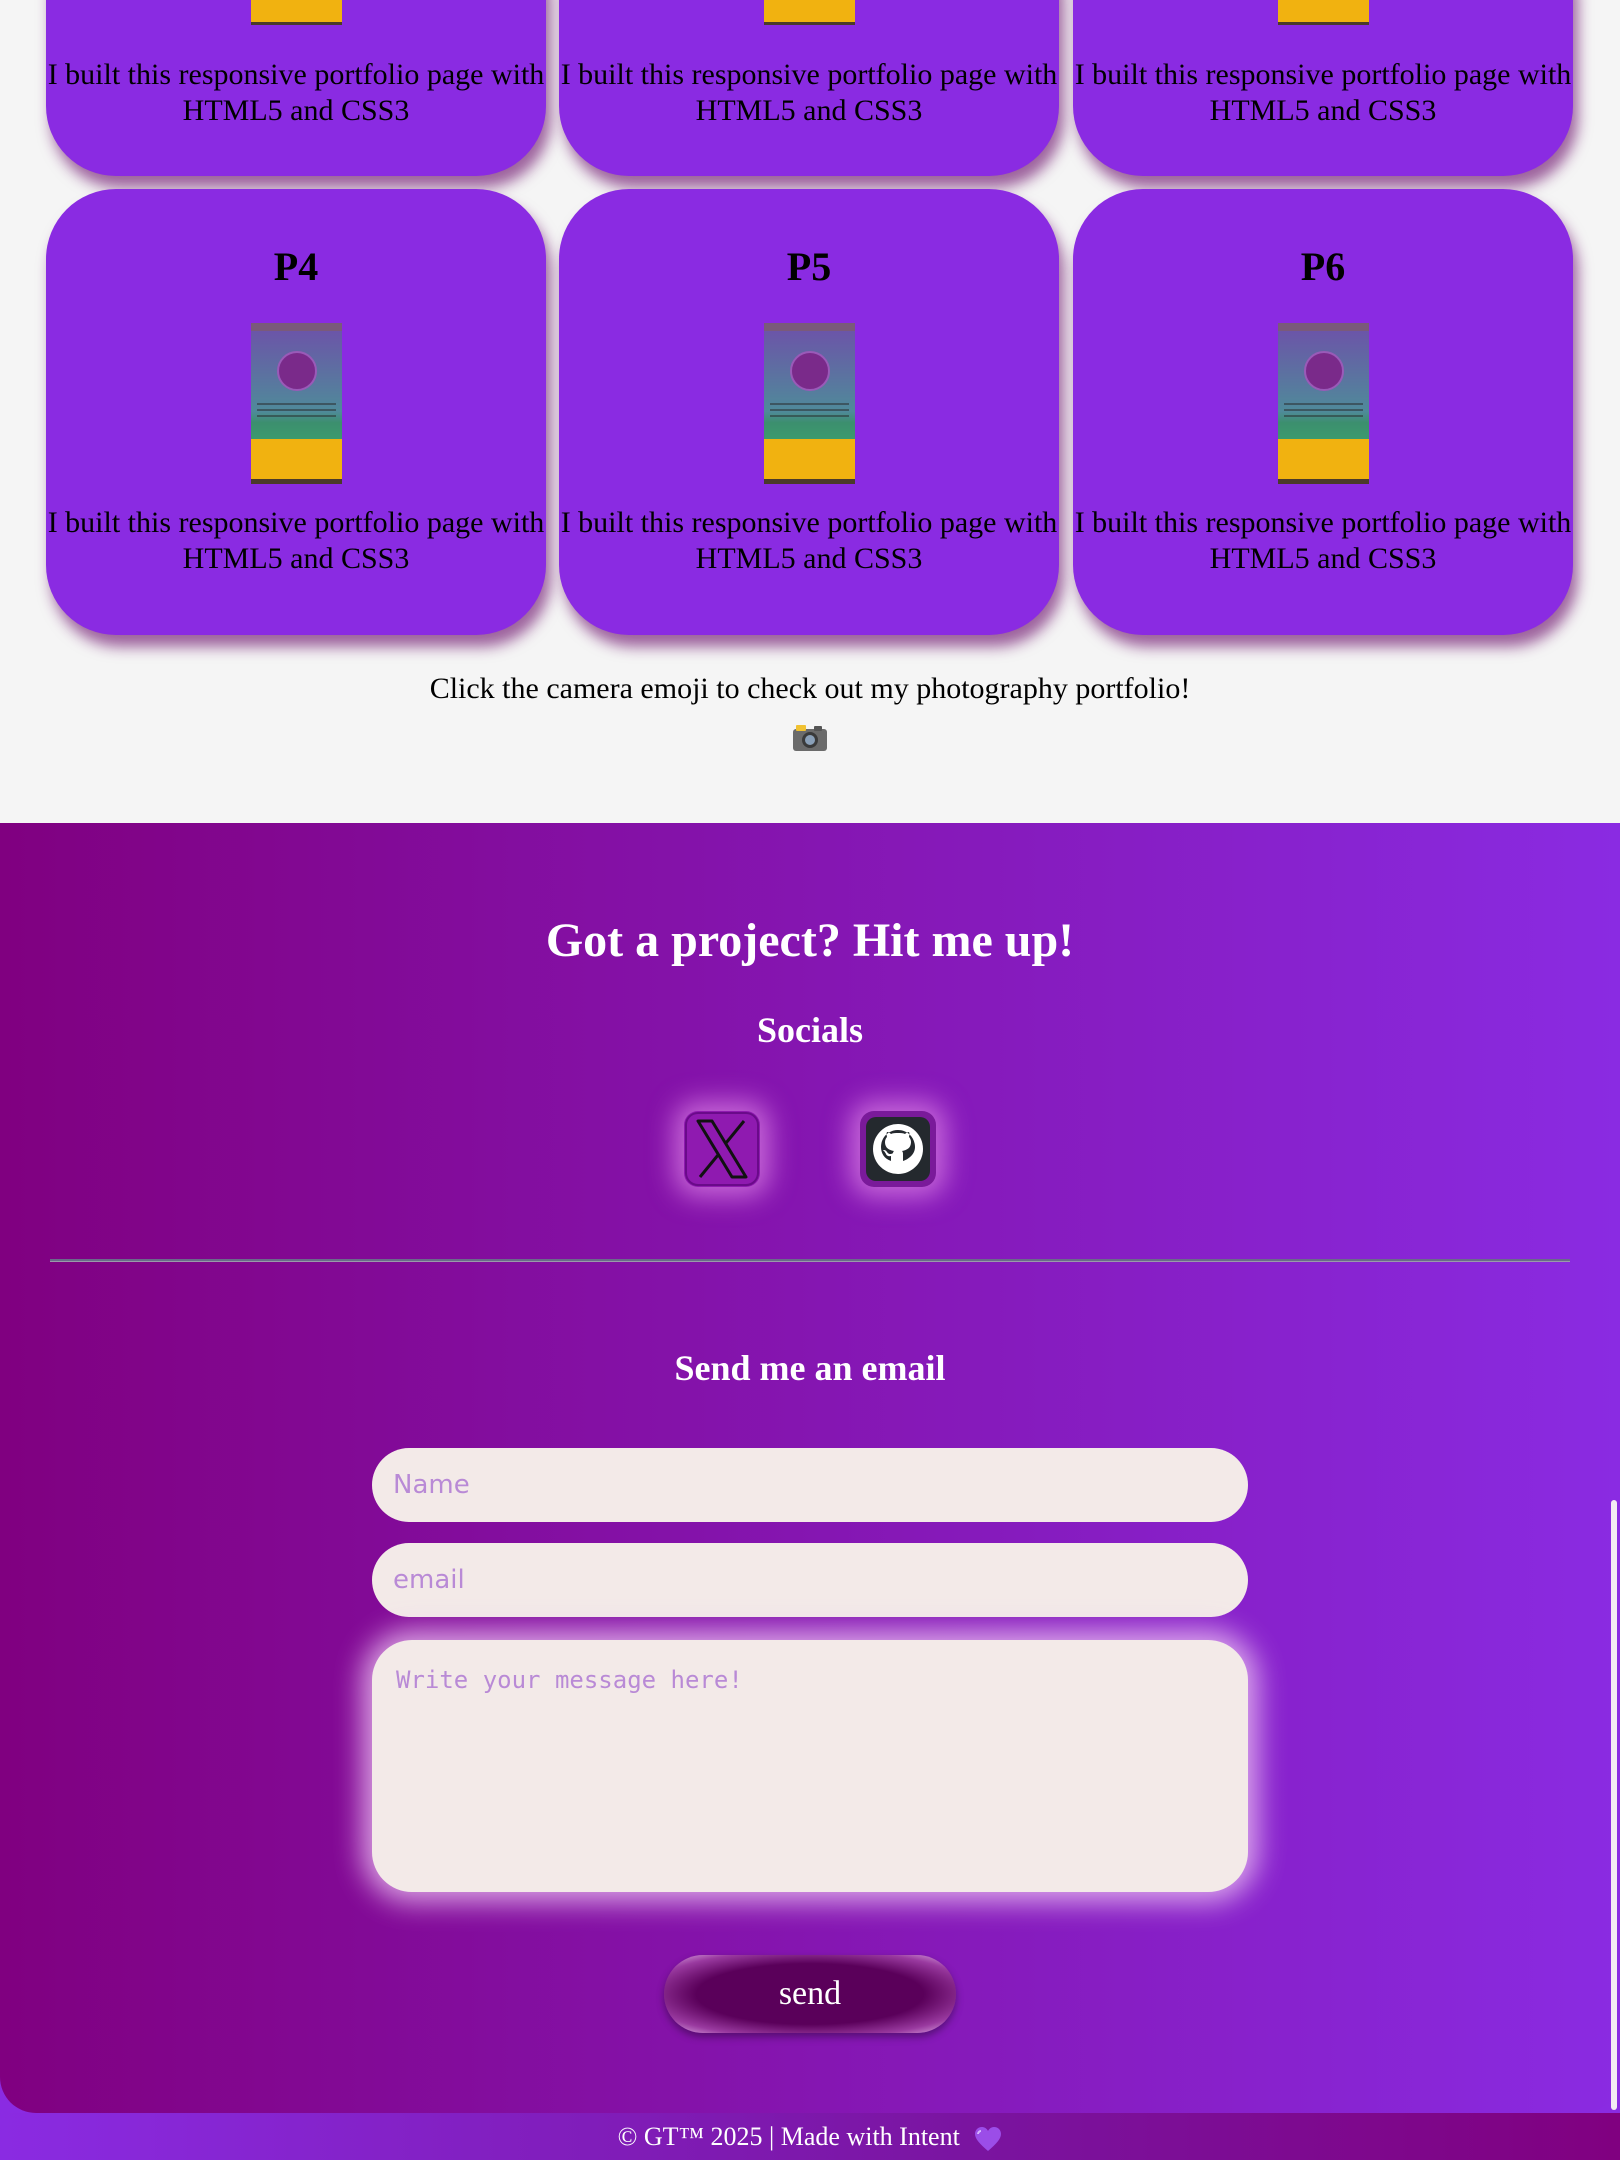 The image size is (1620, 2160). Describe the element at coordinates (809, 1030) in the screenshot. I see `socials-heading: Socials` at that location.